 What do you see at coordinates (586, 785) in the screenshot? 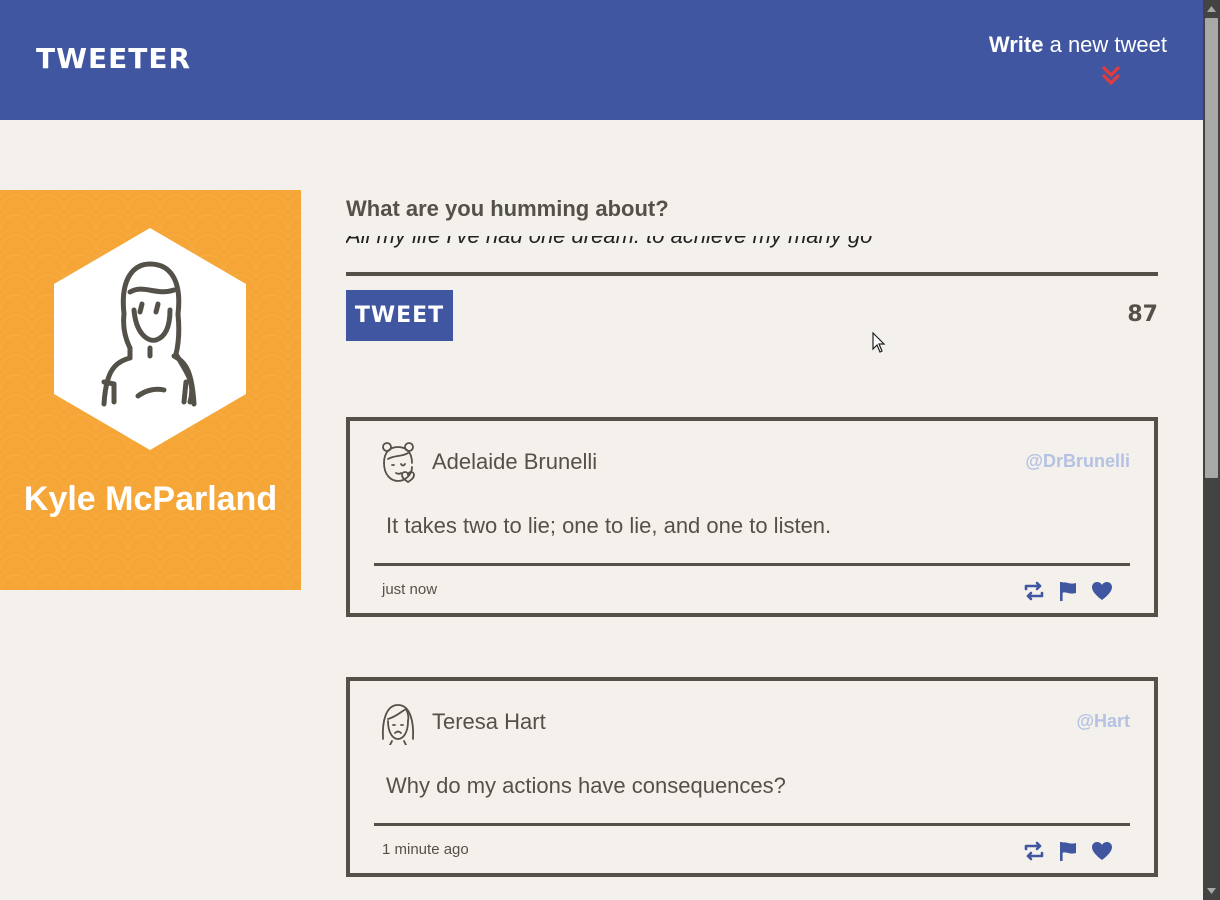
I see `tweet-text: Why do my actions have consequences?` at bounding box center [586, 785].